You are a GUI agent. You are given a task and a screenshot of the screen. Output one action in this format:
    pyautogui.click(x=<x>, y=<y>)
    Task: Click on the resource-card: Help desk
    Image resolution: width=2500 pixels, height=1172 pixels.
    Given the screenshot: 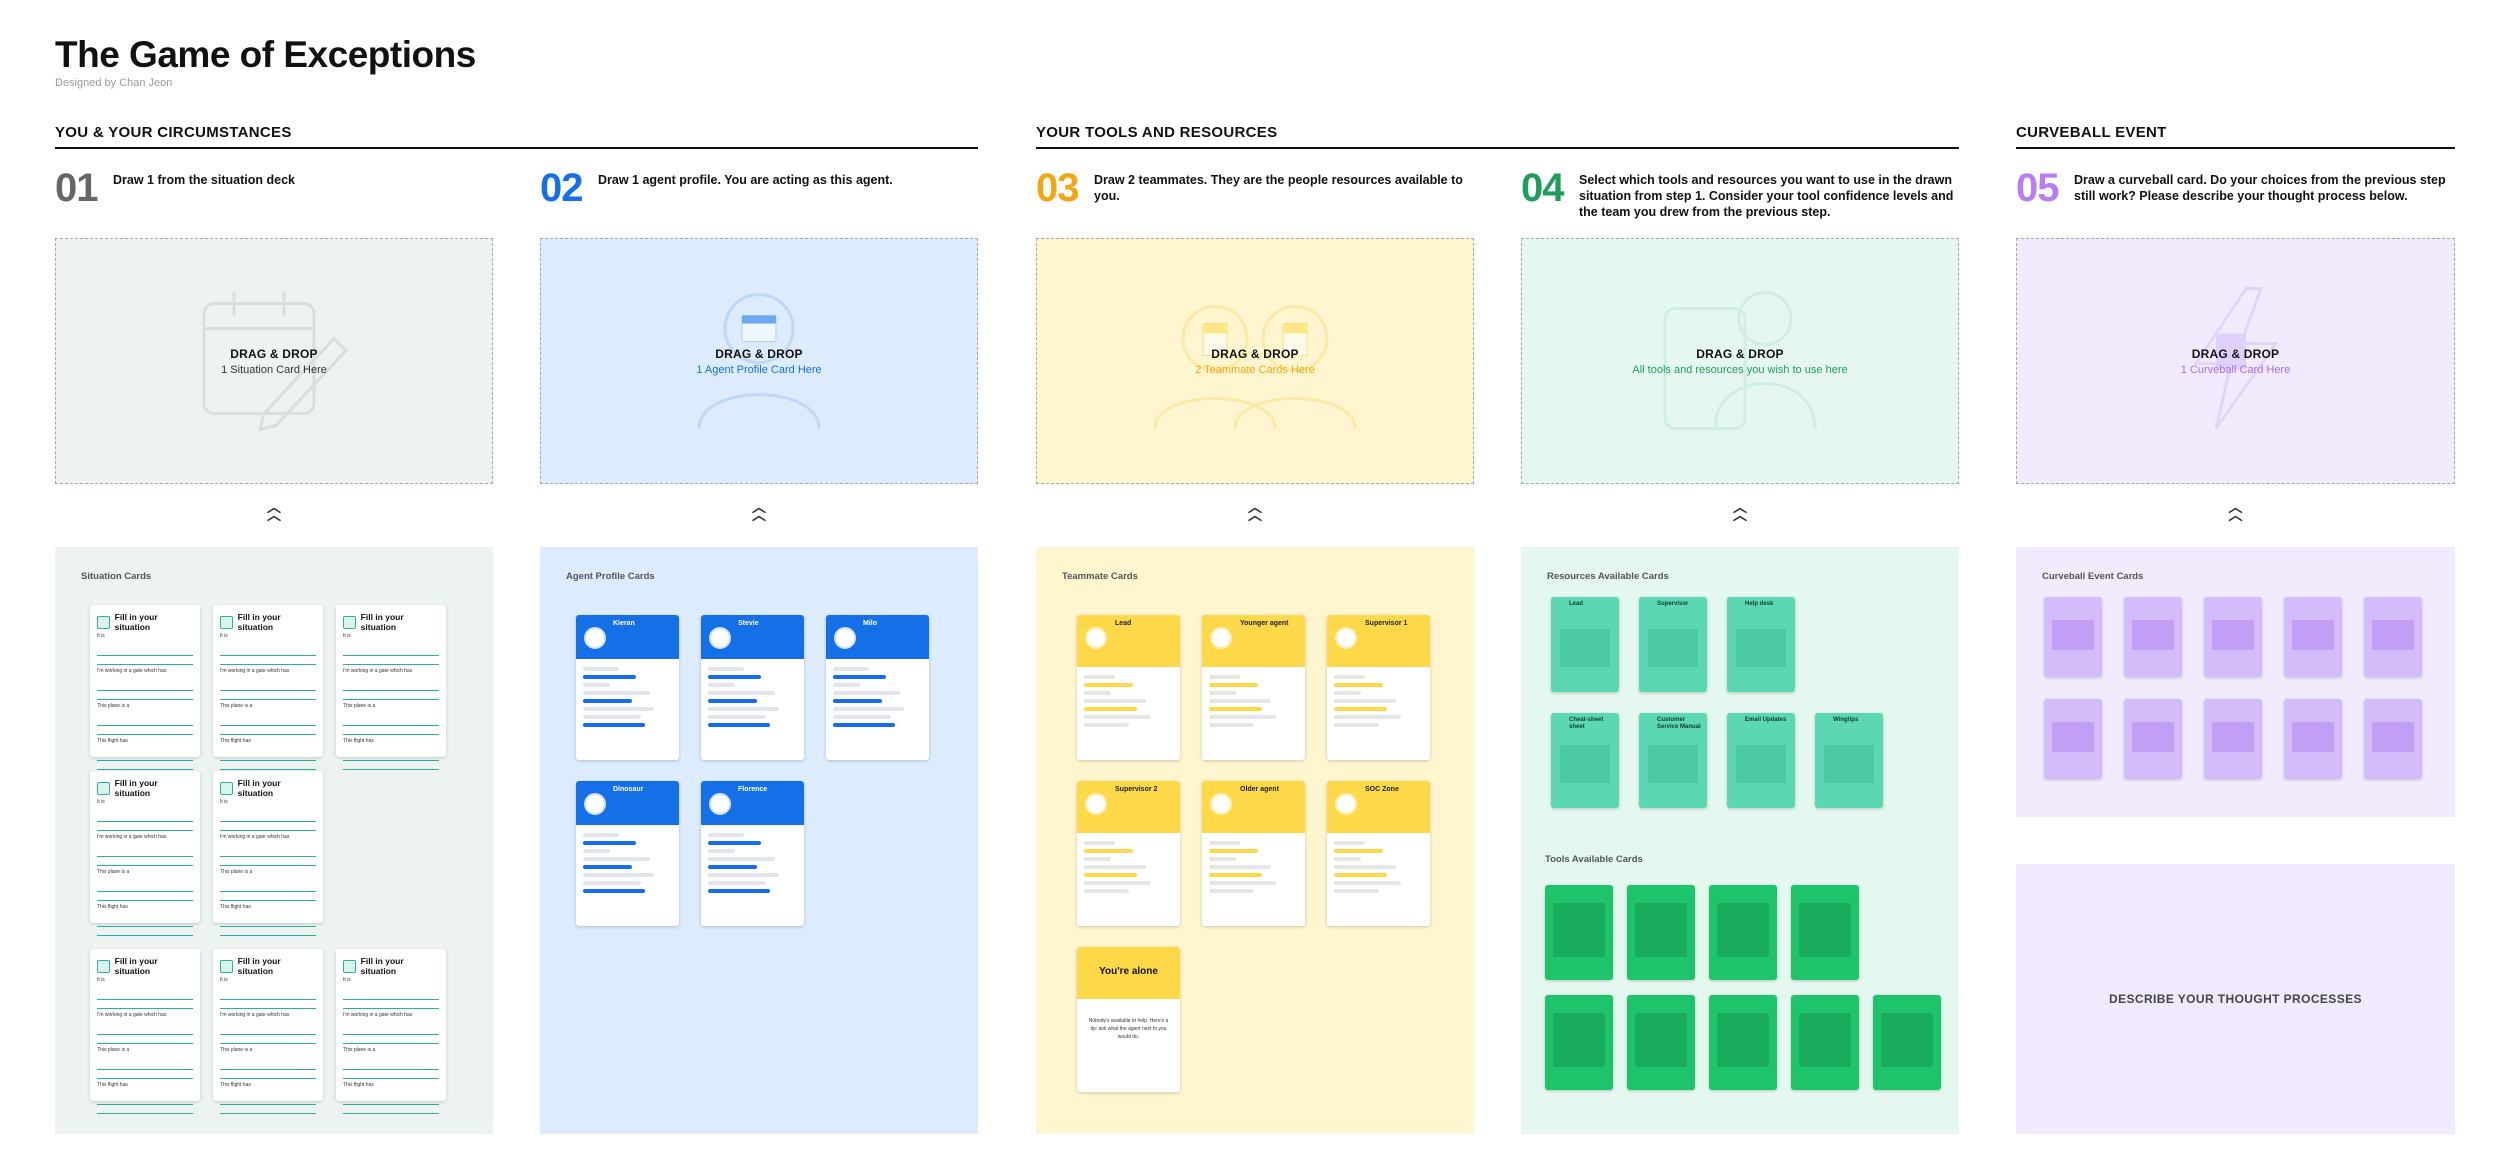 What is the action you would take?
    pyautogui.click(x=1761, y=644)
    